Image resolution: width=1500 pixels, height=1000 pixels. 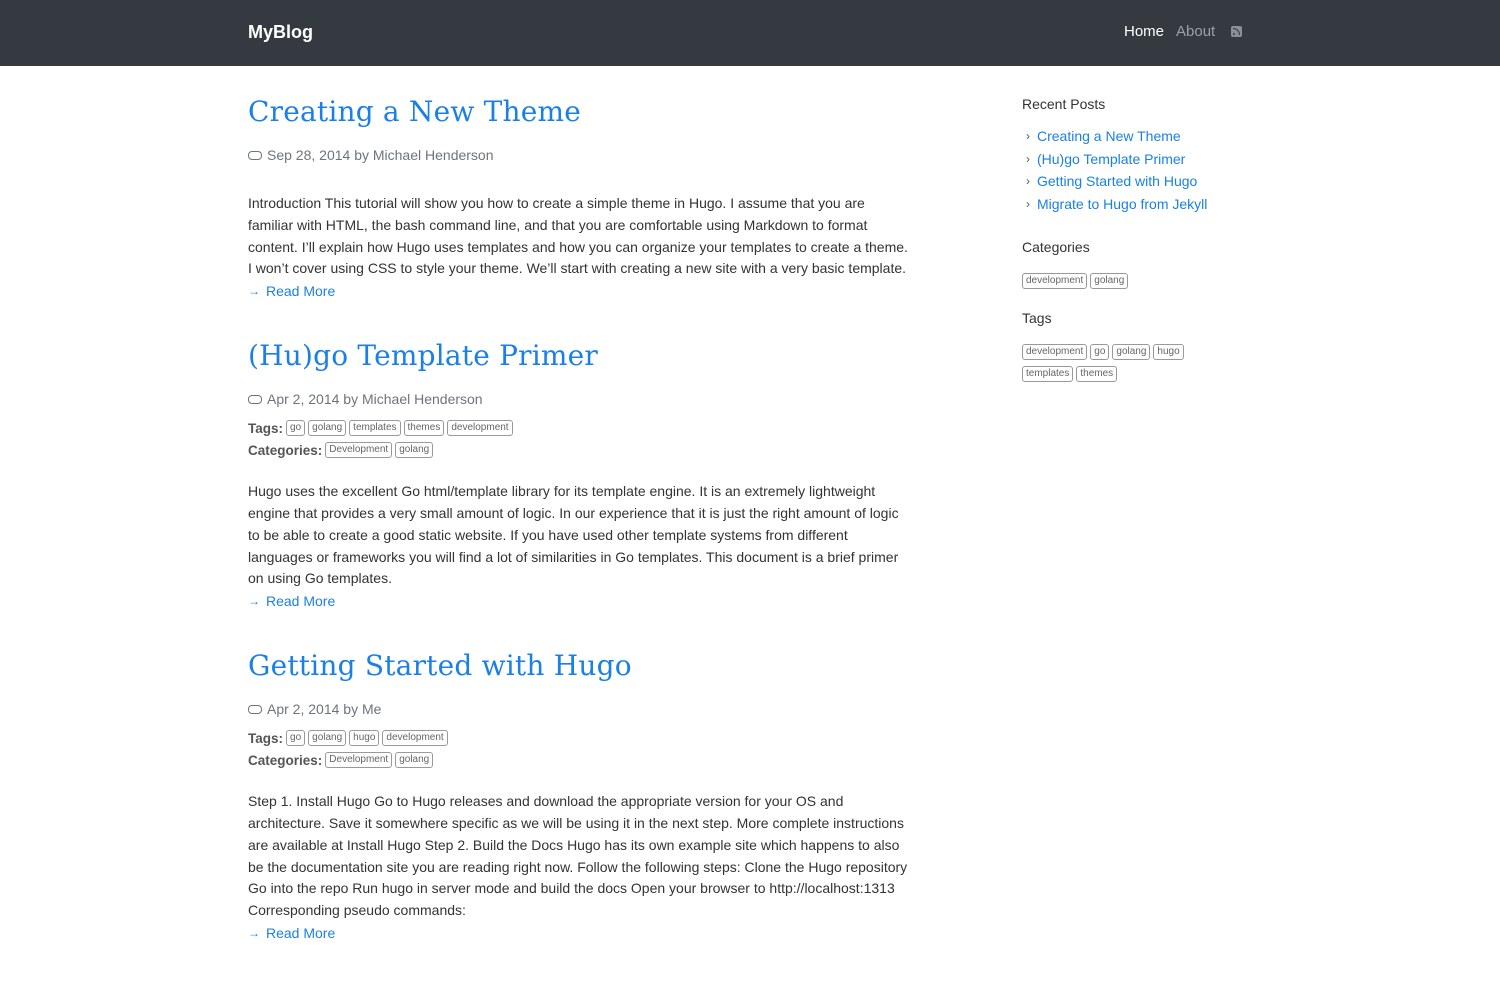 What do you see at coordinates (309, 155) in the screenshot?
I see `post-date: Sep 28, 2014` at bounding box center [309, 155].